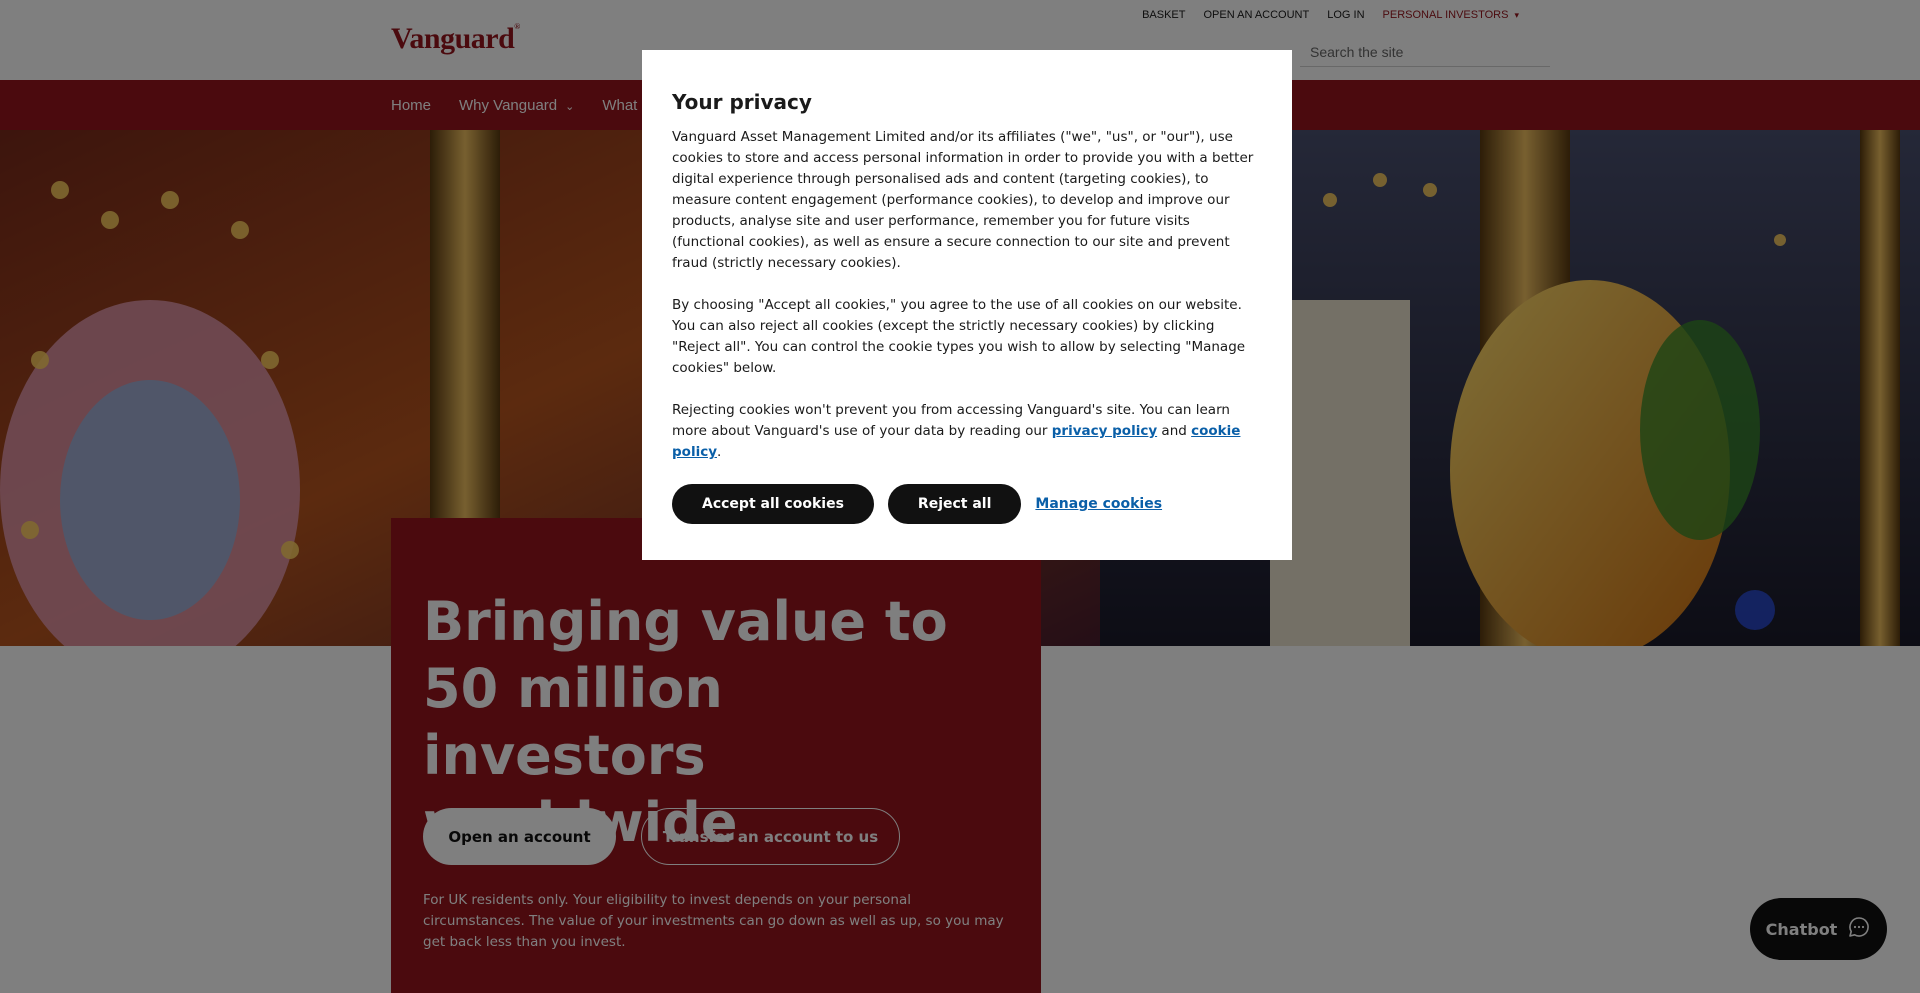  Describe the element at coordinates (1174, 431) in the screenshot. I see `and-text: and` at that location.